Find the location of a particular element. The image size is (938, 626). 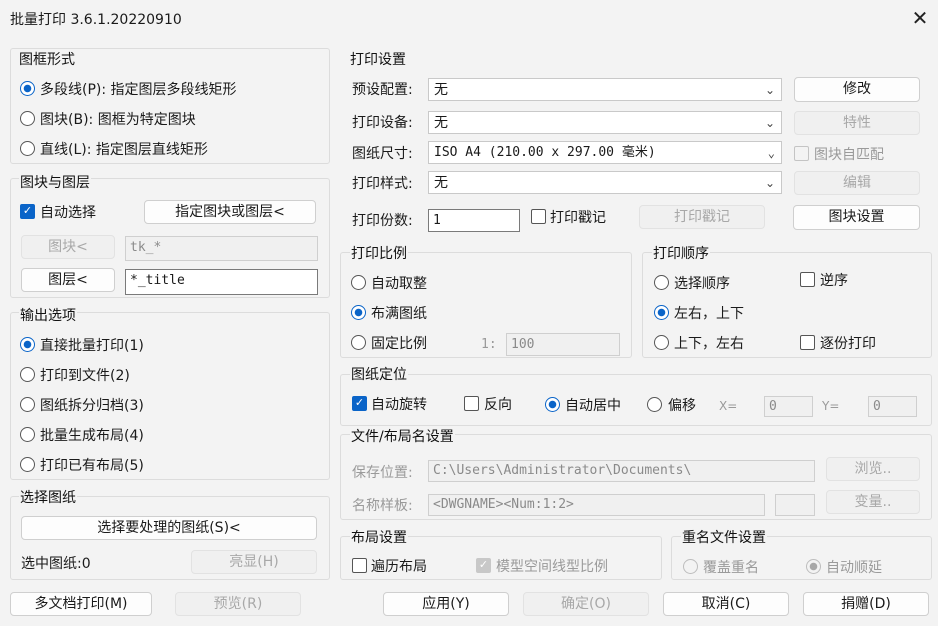

variables-button: 变量.. is located at coordinates (873, 502).